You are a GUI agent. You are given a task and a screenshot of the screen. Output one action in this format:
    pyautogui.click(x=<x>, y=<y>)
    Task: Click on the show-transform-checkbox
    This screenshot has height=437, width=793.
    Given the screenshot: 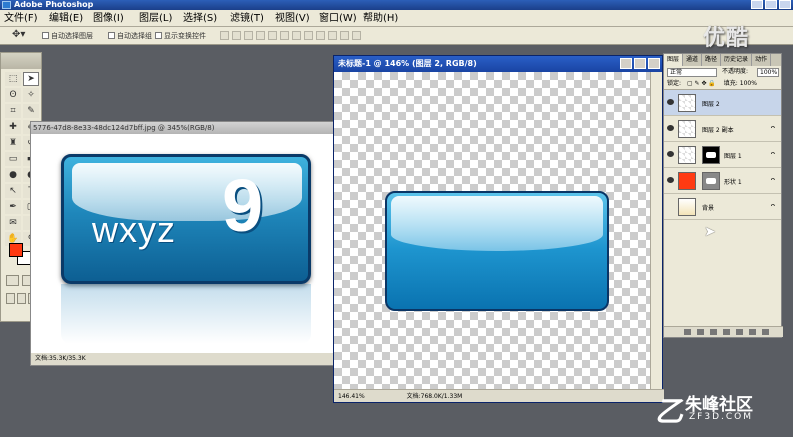 What is the action you would take?
    pyautogui.click(x=158, y=35)
    